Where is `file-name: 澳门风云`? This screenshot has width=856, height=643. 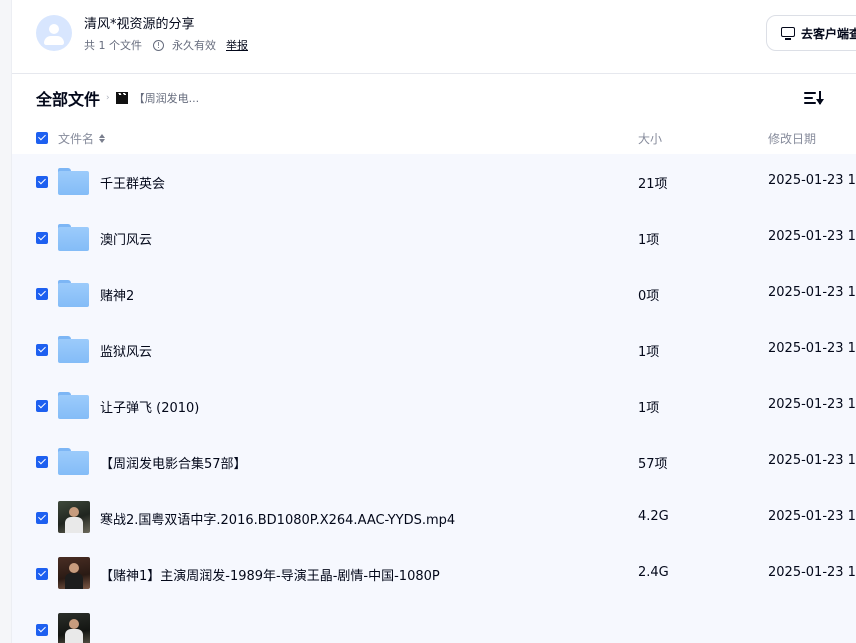 file-name: 澳门风云 is located at coordinates (126, 238).